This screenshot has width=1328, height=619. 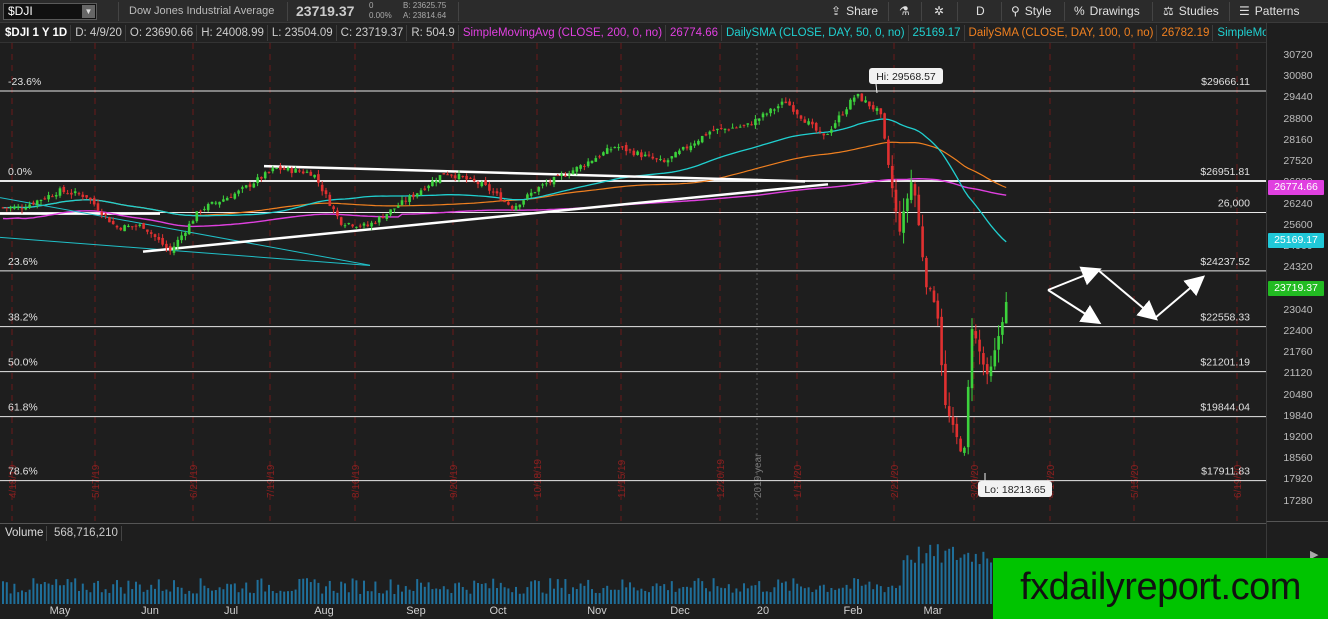 I want to click on drawings-button: % Drawings, so click(x=1107, y=11).